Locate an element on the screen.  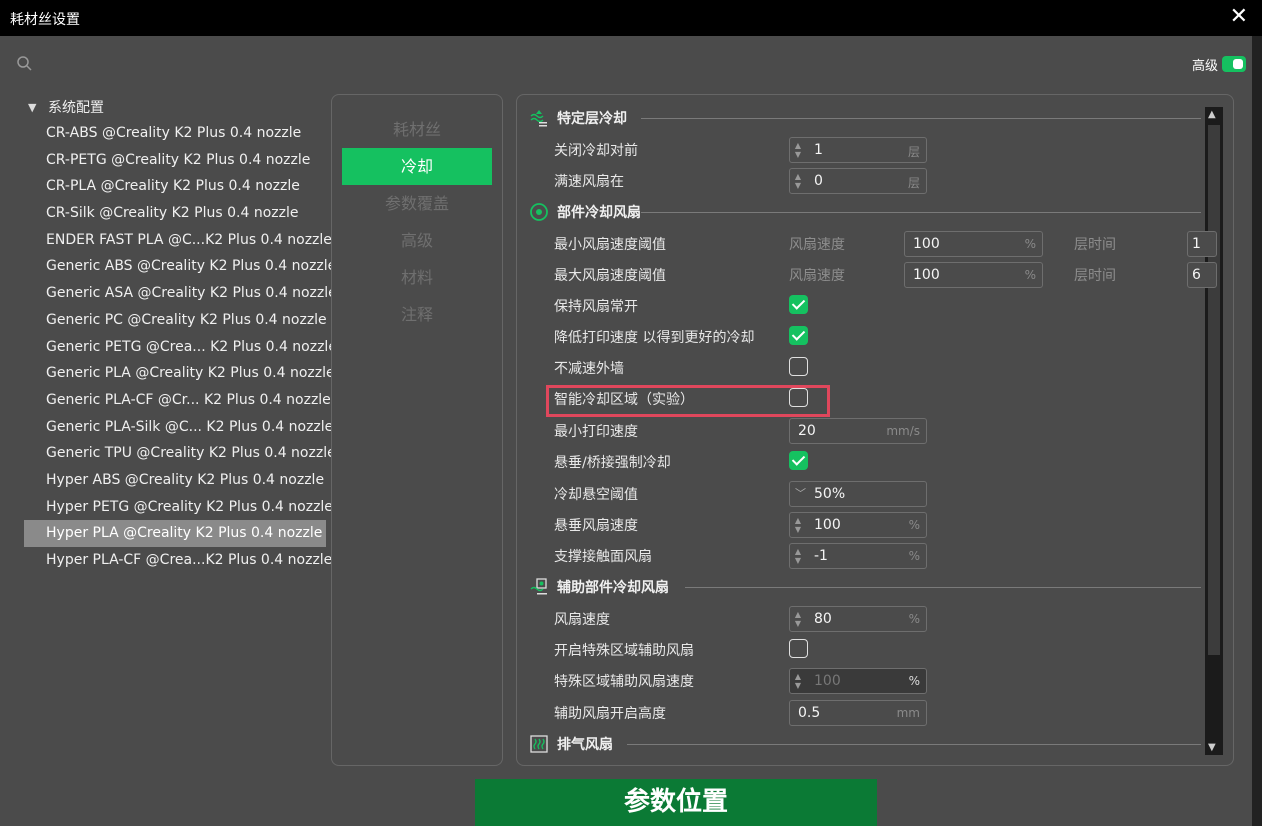
tree-group-label: 系统配置 is located at coordinates (76, 108).